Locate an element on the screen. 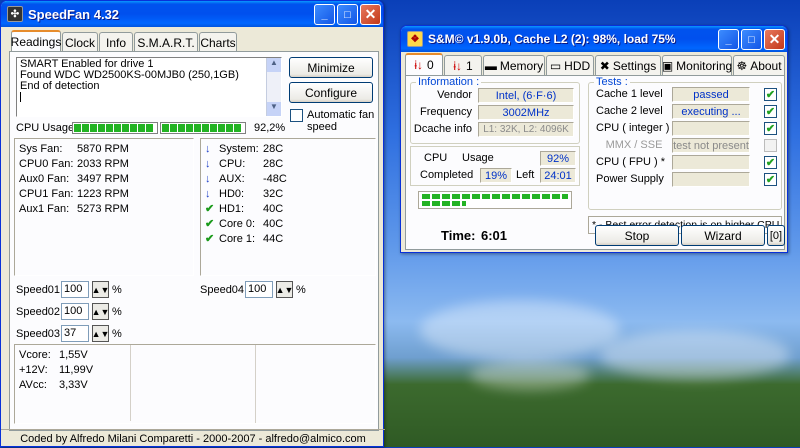  memory-icon: ▬ is located at coordinates (490, 65).